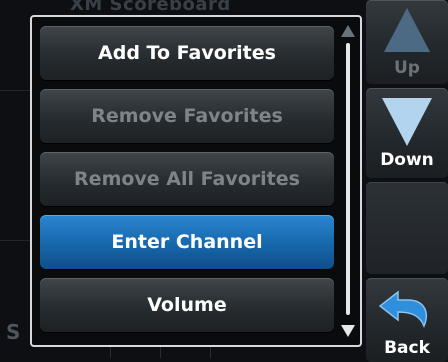 The width and height of the screenshot is (448, 362). I want to click on remove-favorites-button: Remove Favorites, so click(187, 116).